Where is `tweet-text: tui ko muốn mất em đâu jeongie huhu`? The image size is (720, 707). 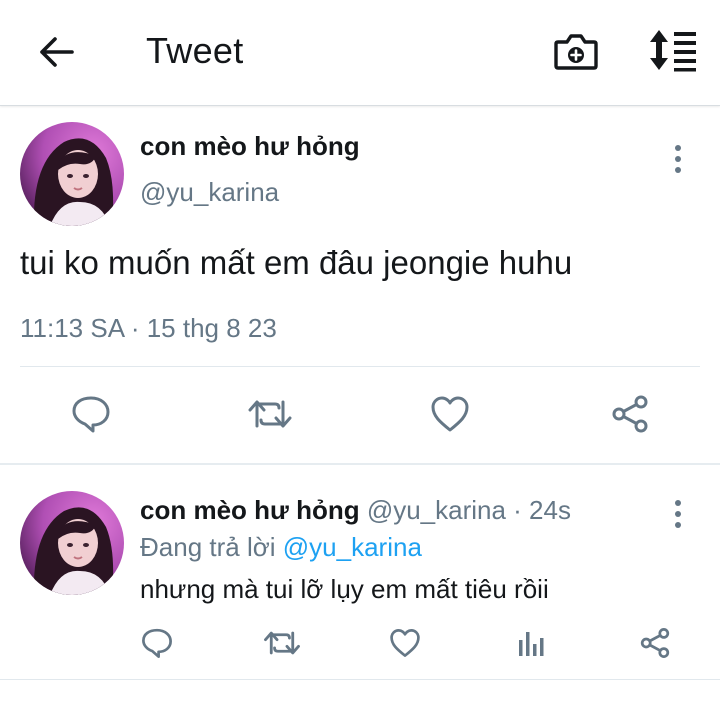 tweet-text: tui ko muốn mất em đâu jeongie huhu is located at coordinates (296, 262).